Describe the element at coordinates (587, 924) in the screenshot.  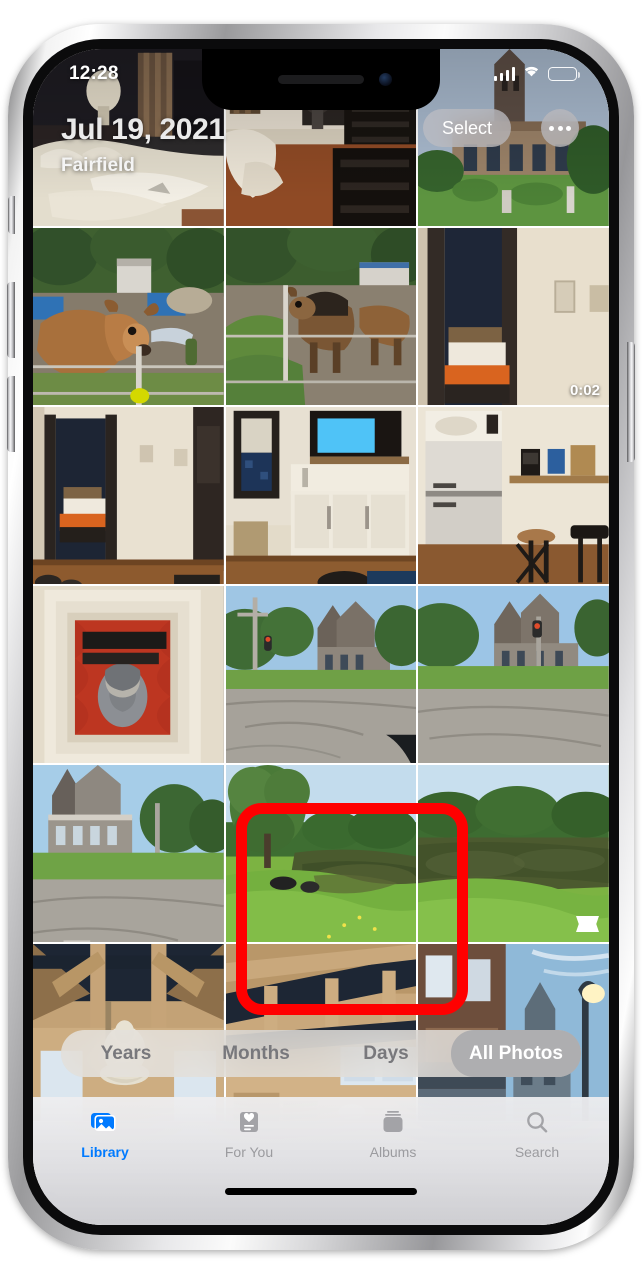
I see `panorama-badge` at that location.